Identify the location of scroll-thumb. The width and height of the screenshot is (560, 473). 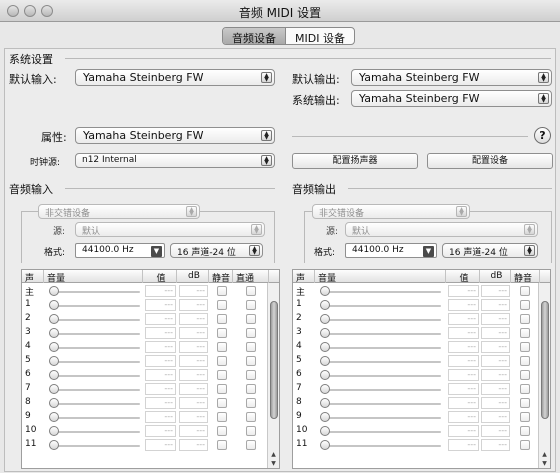
(545, 360).